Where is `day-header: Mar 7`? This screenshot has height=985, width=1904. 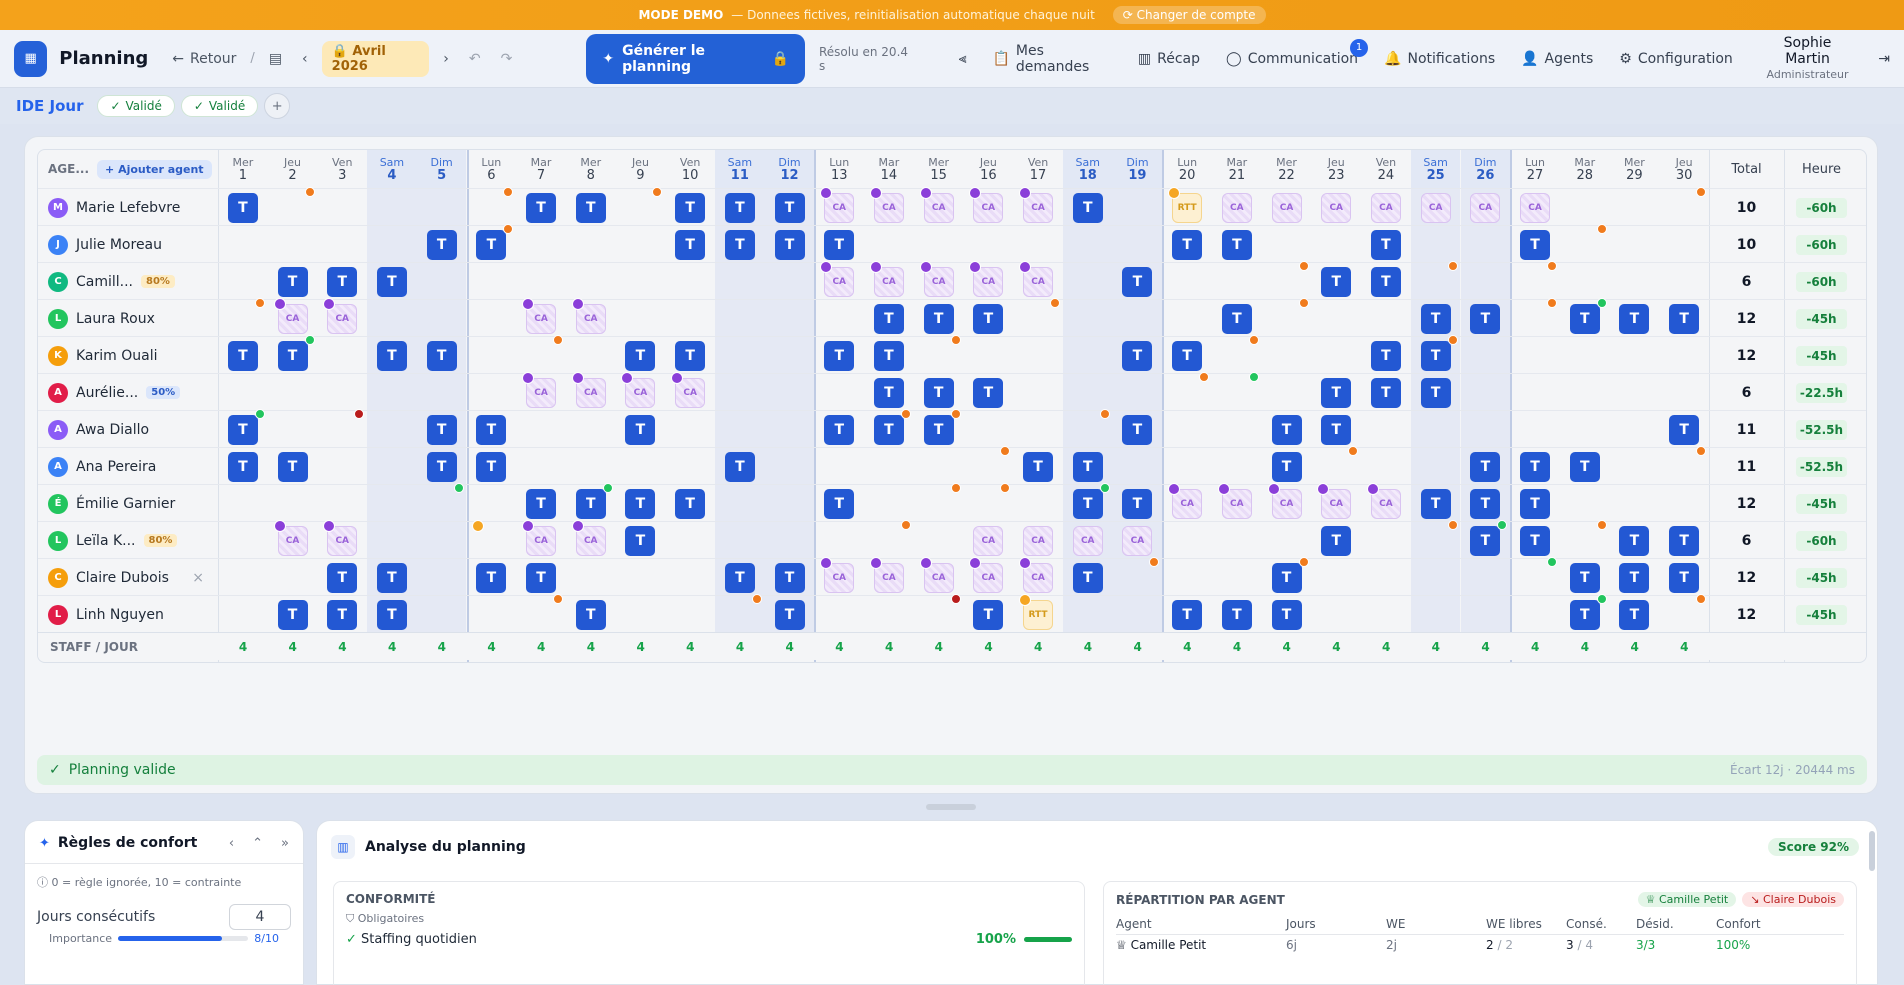 day-header: Mar 7 is located at coordinates (541, 169).